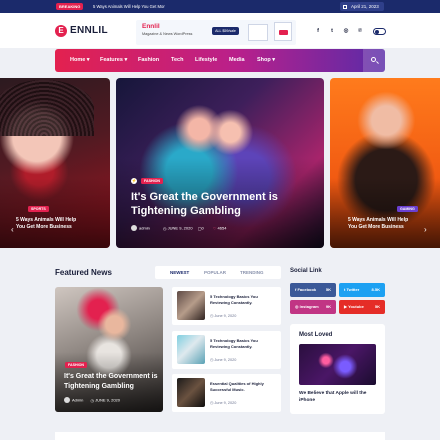 The width and height of the screenshot is (440, 440). Describe the element at coordinates (407, 209) in the screenshot. I see `slide-tag: GAMING` at that location.